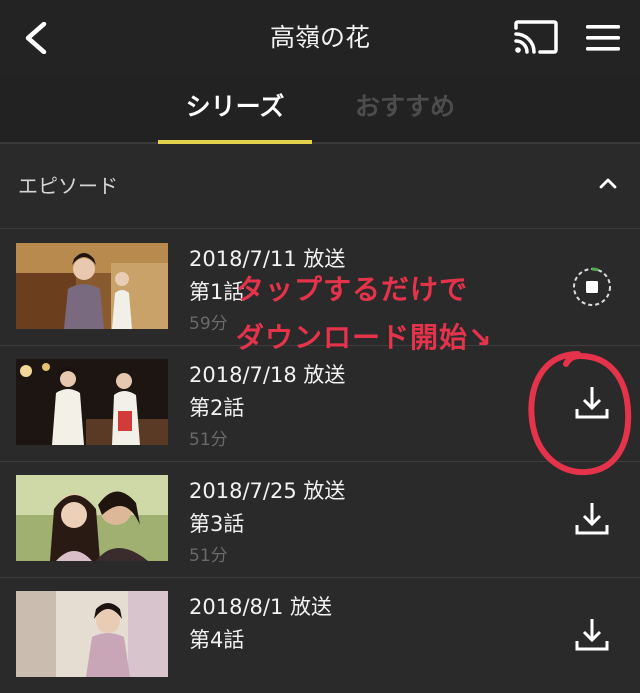 The height and width of the screenshot is (693, 640). Describe the element at coordinates (592, 287) in the screenshot. I see `stop-download-icon` at that location.